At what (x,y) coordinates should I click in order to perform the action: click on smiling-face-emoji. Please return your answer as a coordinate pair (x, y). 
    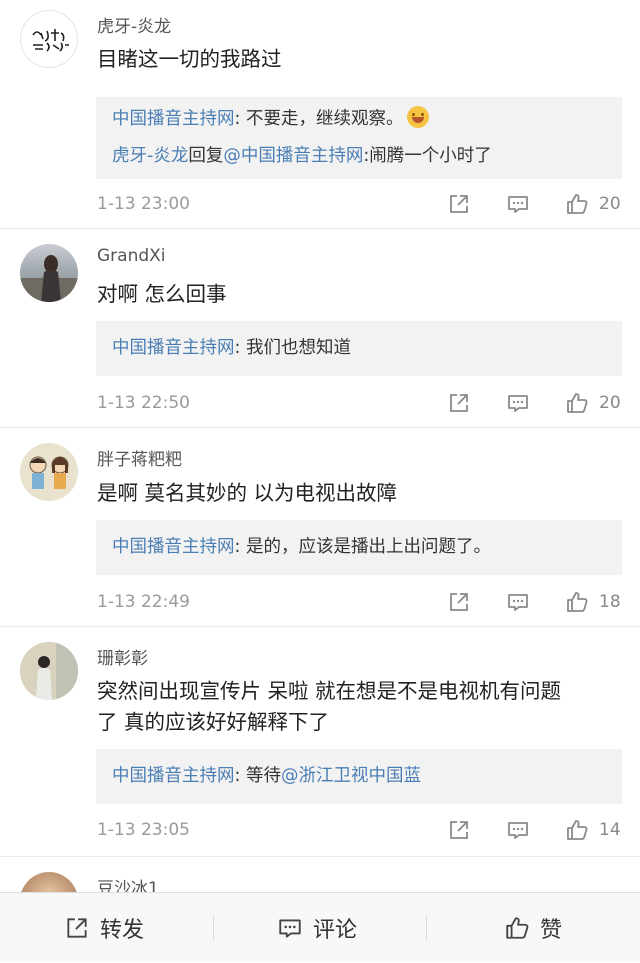
    Looking at the image, I should click on (418, 117).